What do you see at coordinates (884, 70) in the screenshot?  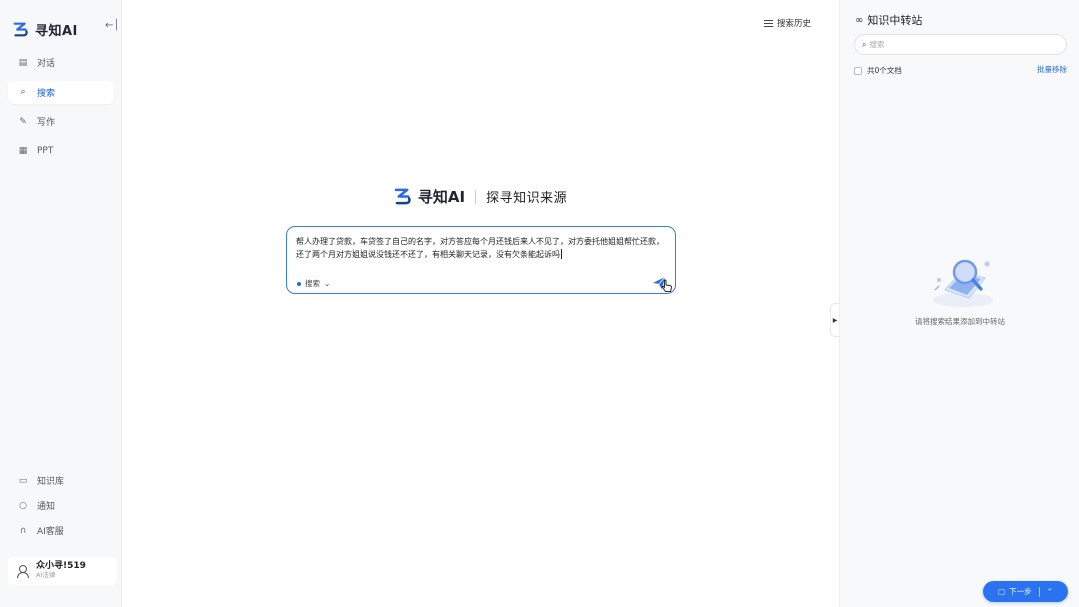 I see `doc-count-label: 共0个文档` at bounding box center [884, 70].